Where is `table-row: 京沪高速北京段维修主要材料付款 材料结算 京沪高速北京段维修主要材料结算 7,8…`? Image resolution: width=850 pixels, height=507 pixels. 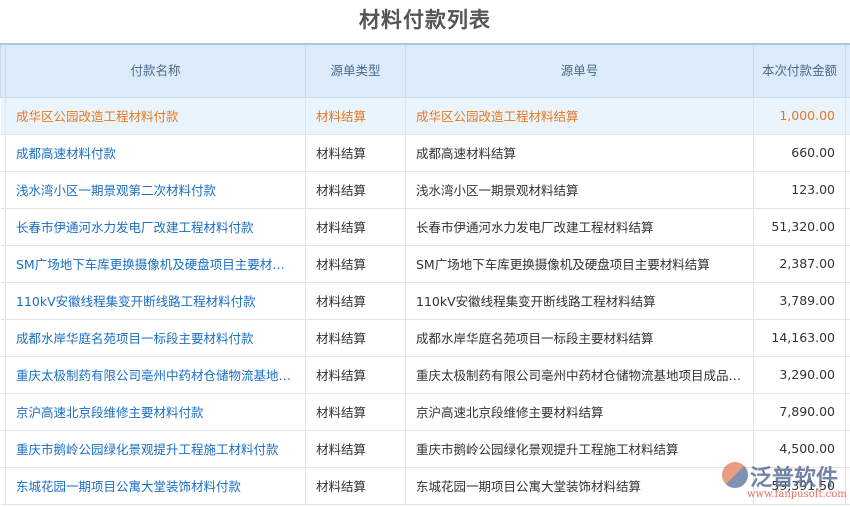 table-row: 京沪高速北京段维修主要材料付款 材料结算 京沪高速北京段维修主要材料结算 7,8… is located at coordinates (425, 412).